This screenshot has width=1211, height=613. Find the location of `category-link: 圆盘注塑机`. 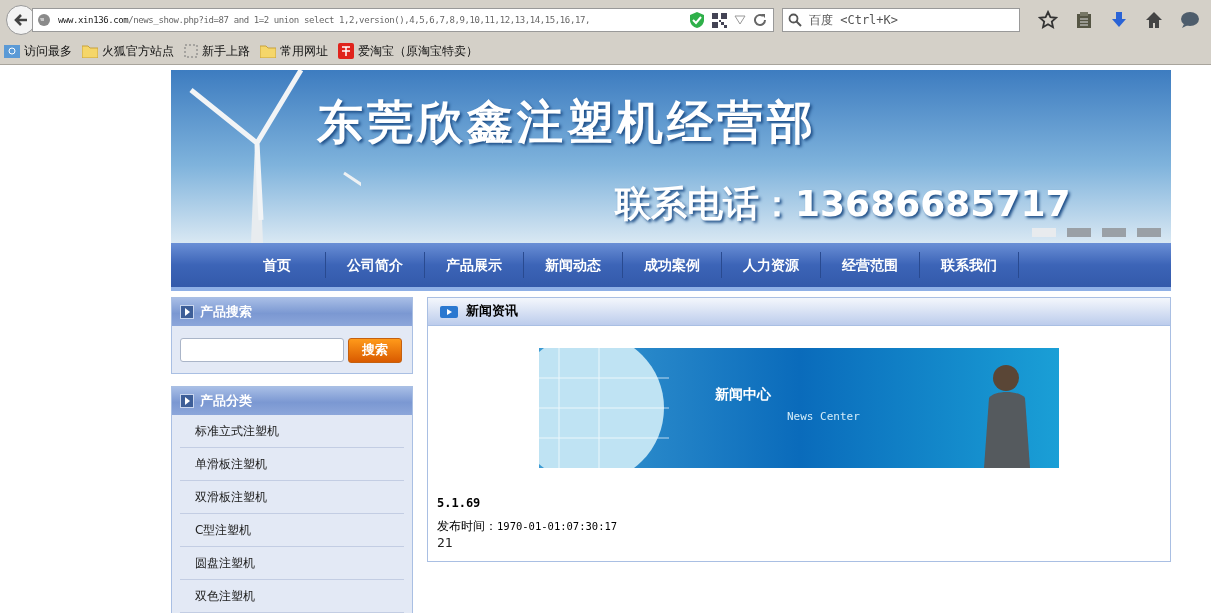

category-link: 圆盘注塑机 is located at coordinates (292, 563).